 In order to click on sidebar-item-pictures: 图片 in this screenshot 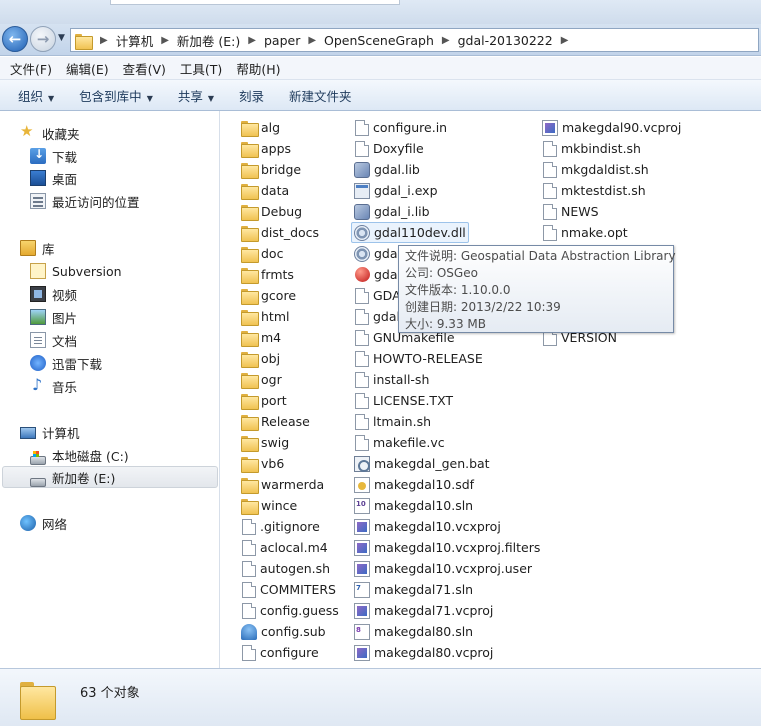, I will do `click(53, 317)`.